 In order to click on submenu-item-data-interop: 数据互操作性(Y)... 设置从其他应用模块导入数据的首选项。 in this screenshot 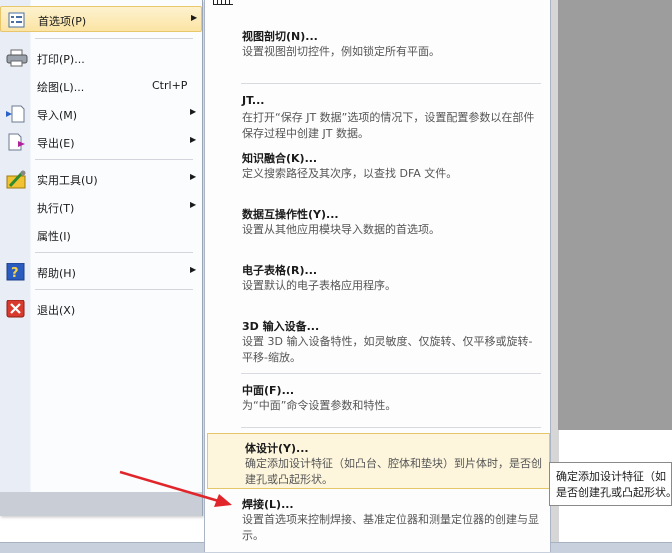, I will do `click(377, 225)`.